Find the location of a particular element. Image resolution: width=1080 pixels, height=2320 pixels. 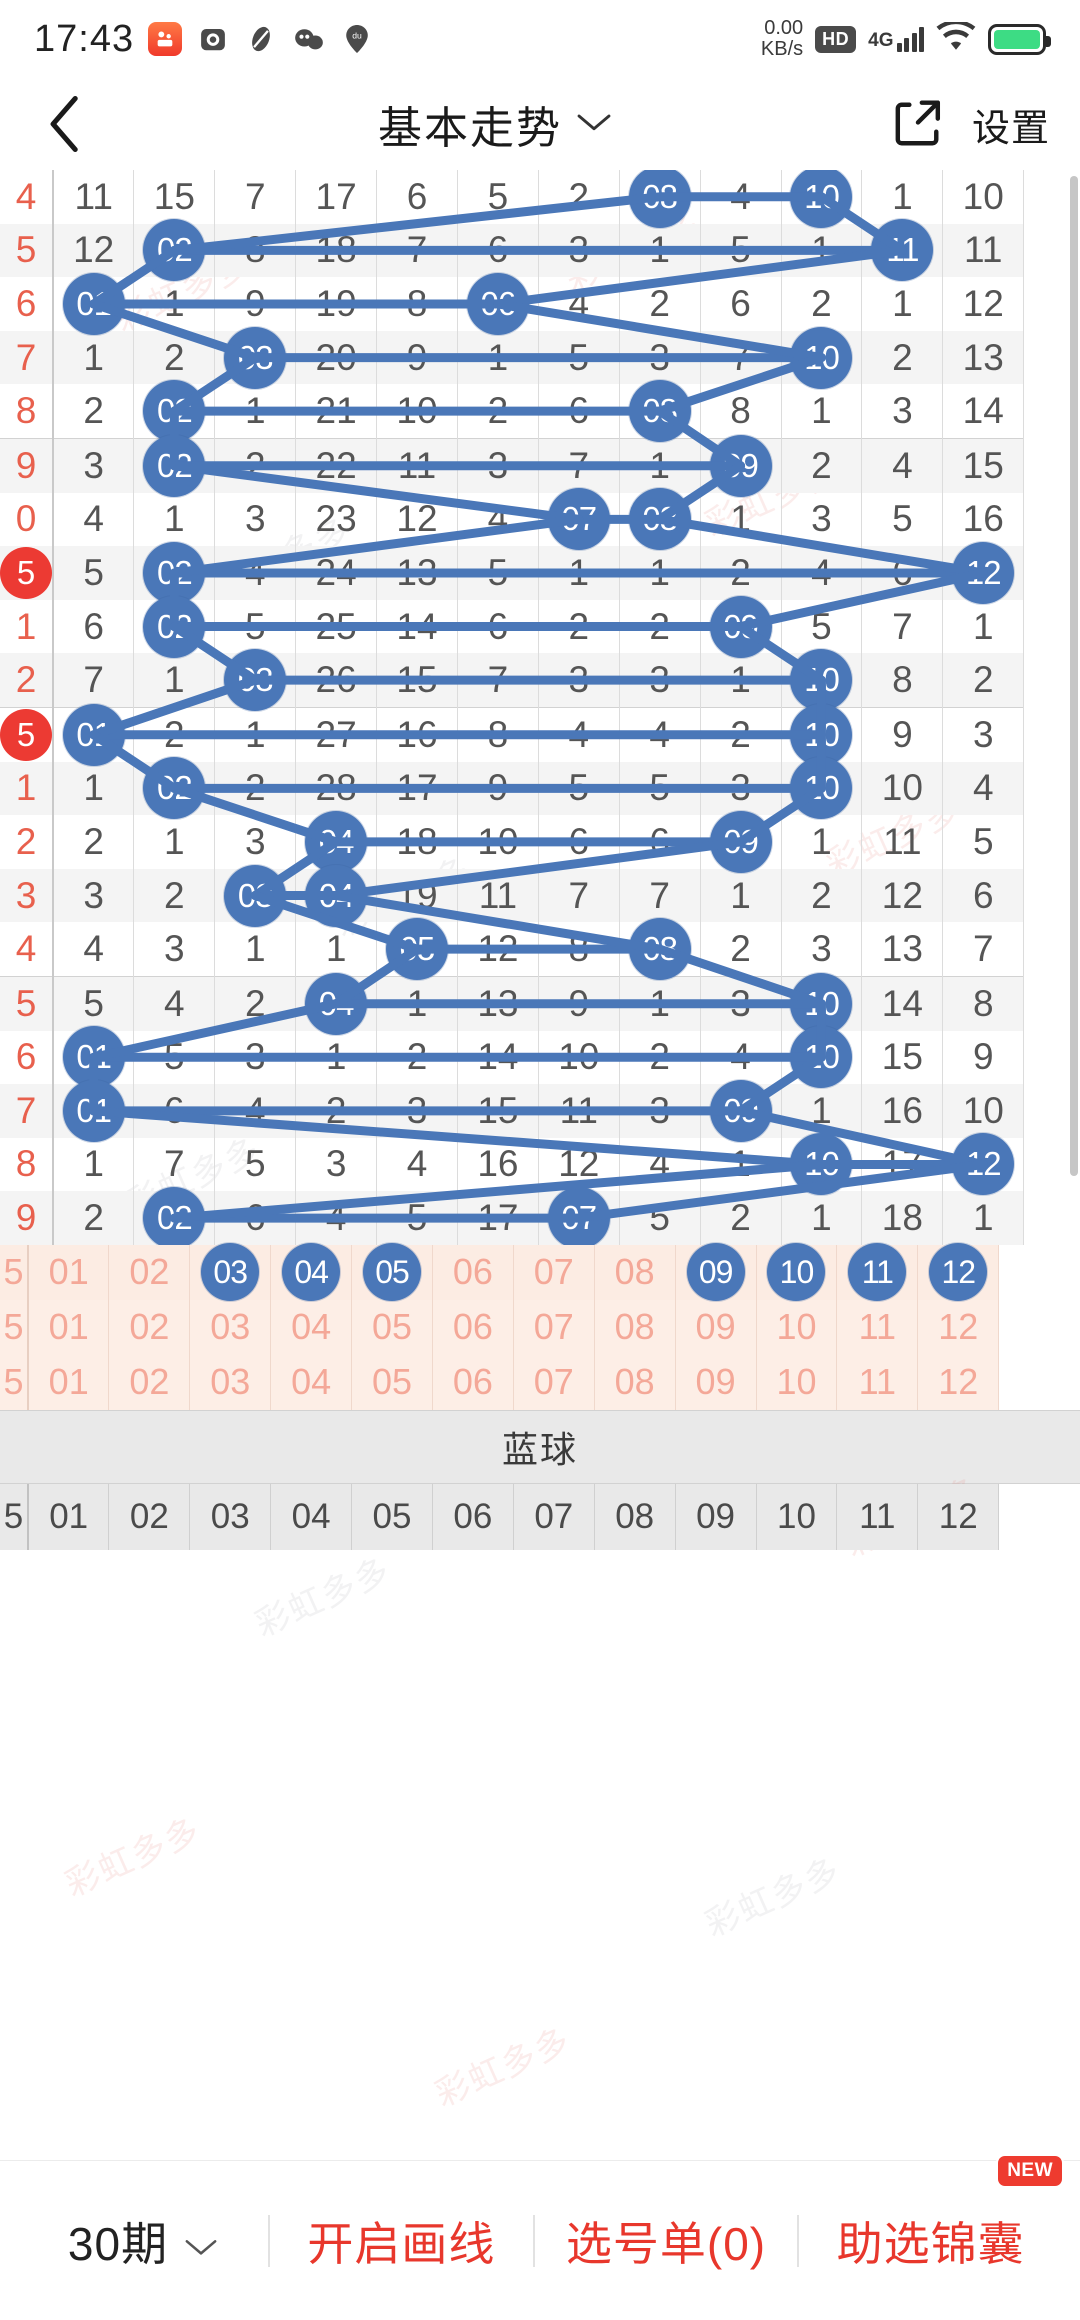

summary-cell: 07 is located at coordinates (554, 1272).